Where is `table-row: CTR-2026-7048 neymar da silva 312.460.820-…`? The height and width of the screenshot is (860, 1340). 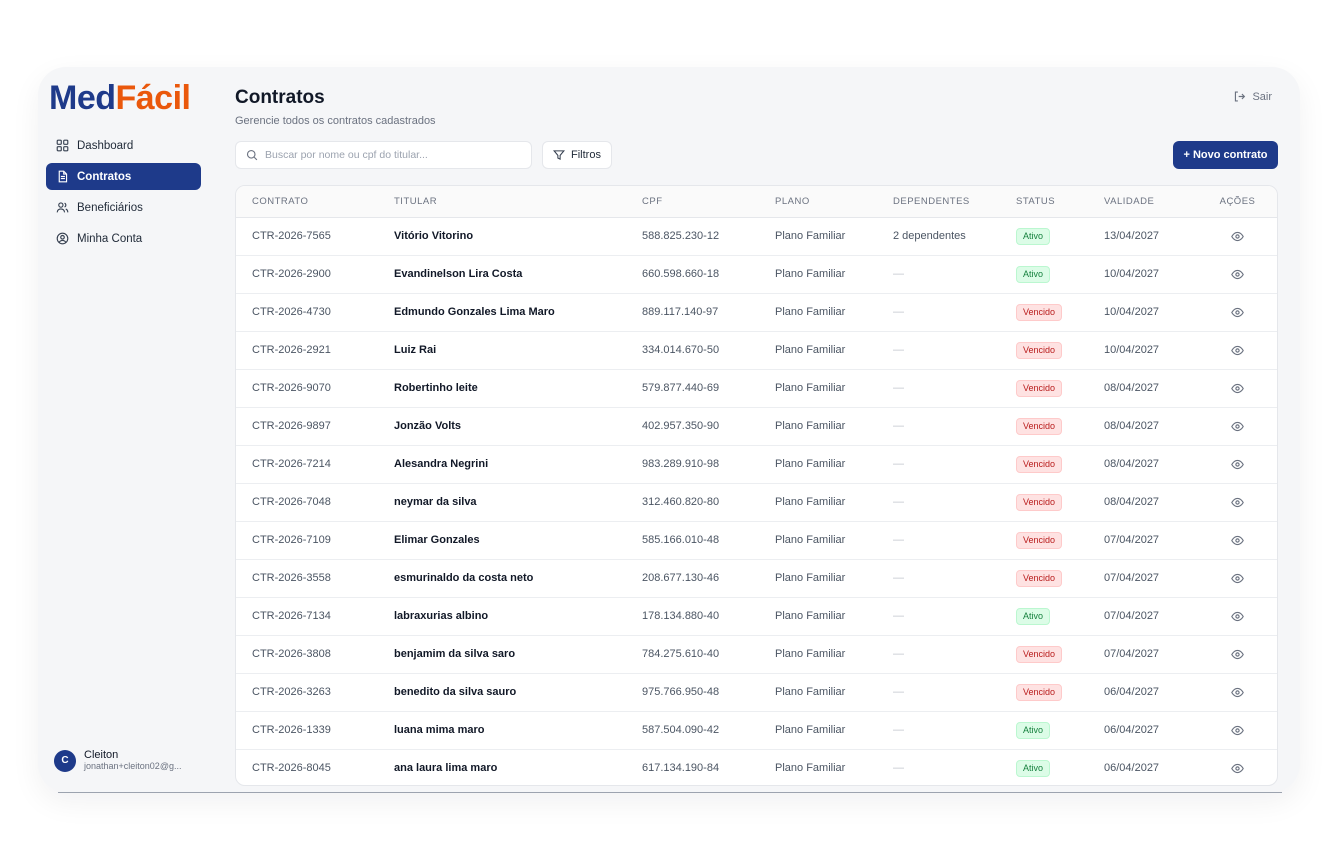
table-row: CTR-2026-7048 neymar da silva 312.460.820-… is located at coordinates (756, 502).